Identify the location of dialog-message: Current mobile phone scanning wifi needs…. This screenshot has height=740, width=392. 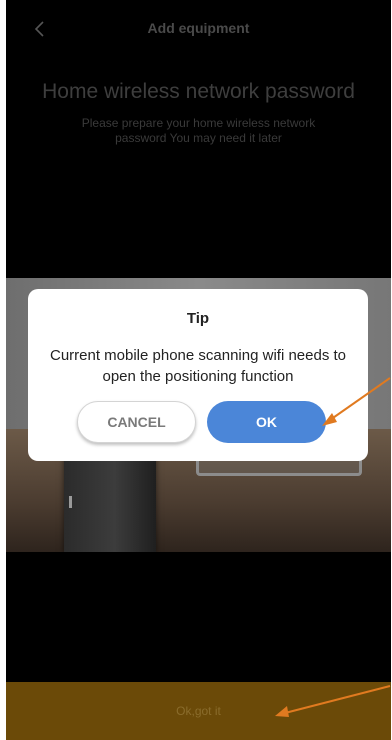
(197, 366).